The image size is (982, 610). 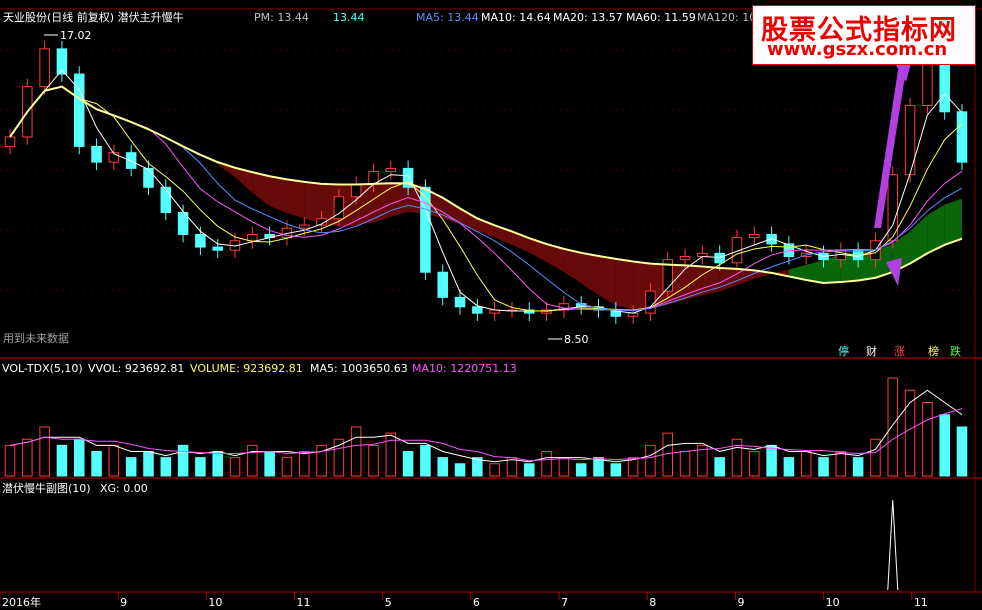 I want to click on vvol-value: VVOL: 923692.81, so click(x=136, y=368).